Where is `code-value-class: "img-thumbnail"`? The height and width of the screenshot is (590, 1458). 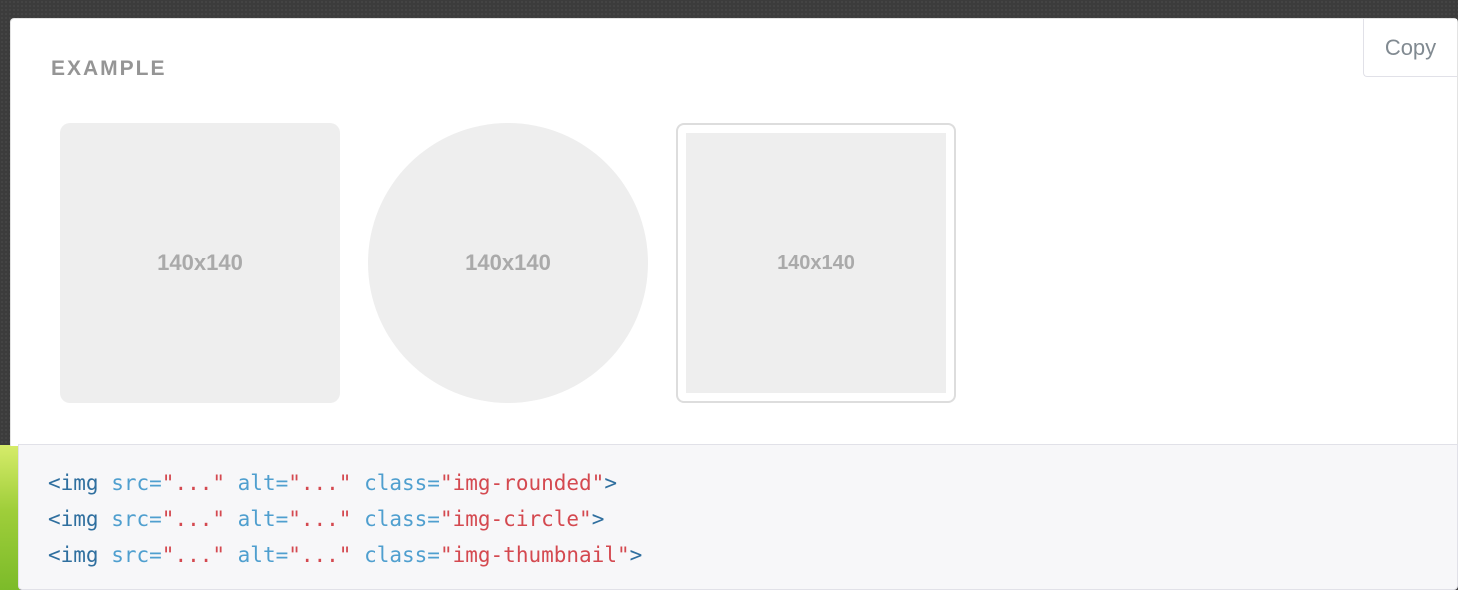
code-value-class: "img-thumbnail" is located at coordinates (534, 555).